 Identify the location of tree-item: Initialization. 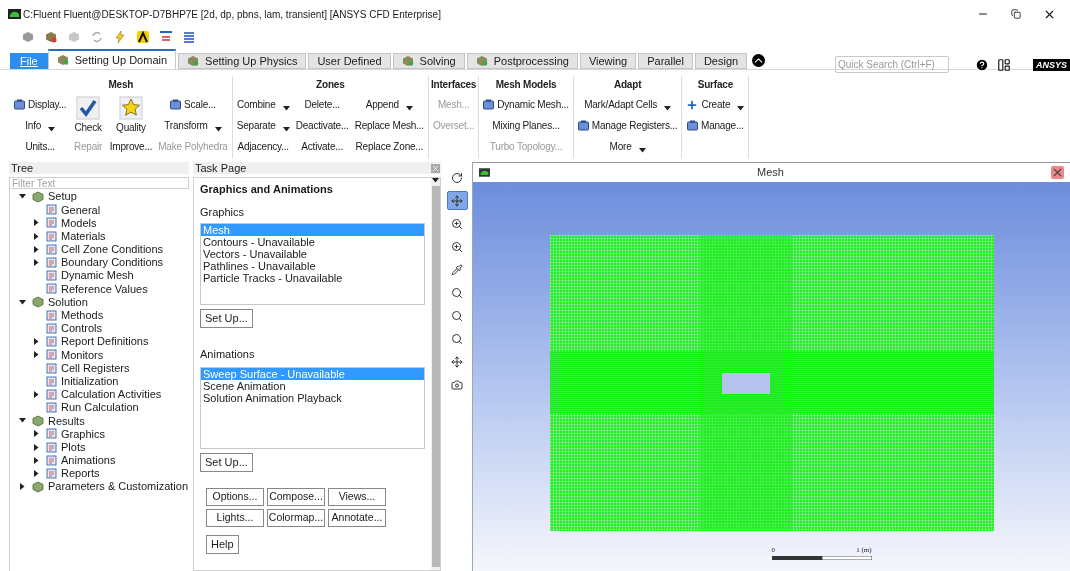
(99, 381).